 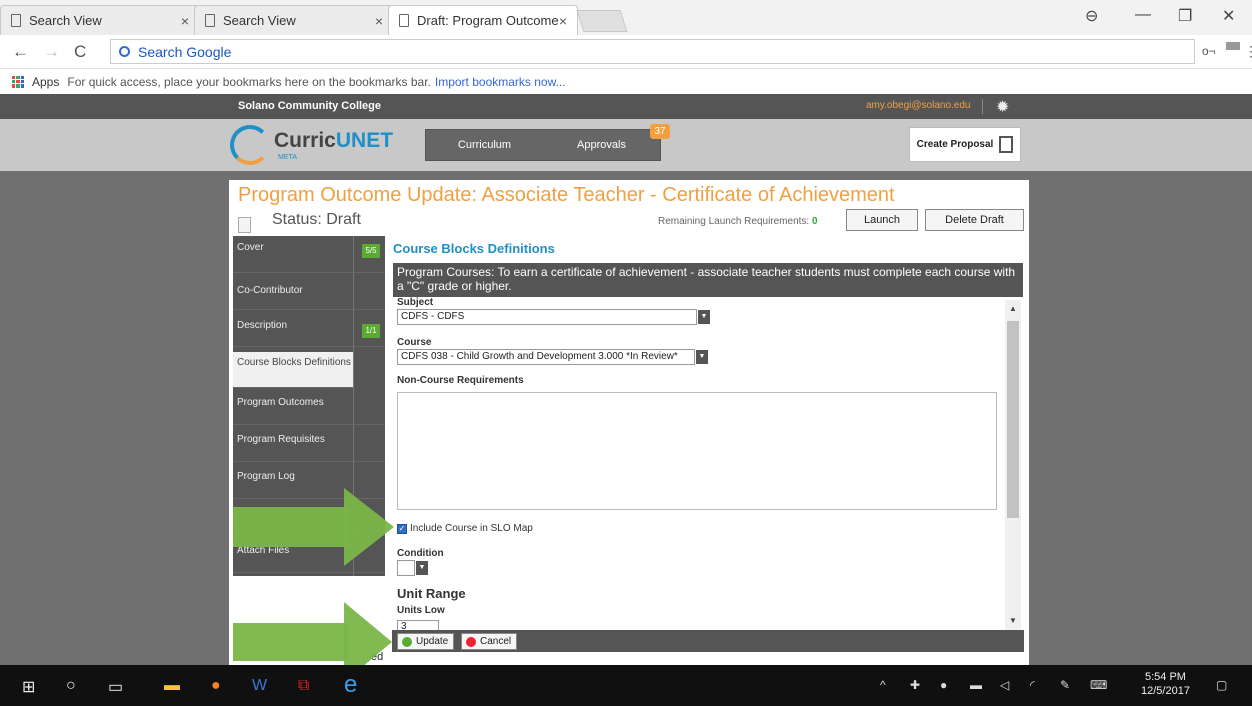 I want to click on forward-icon: →, so click(x=51, y=52).